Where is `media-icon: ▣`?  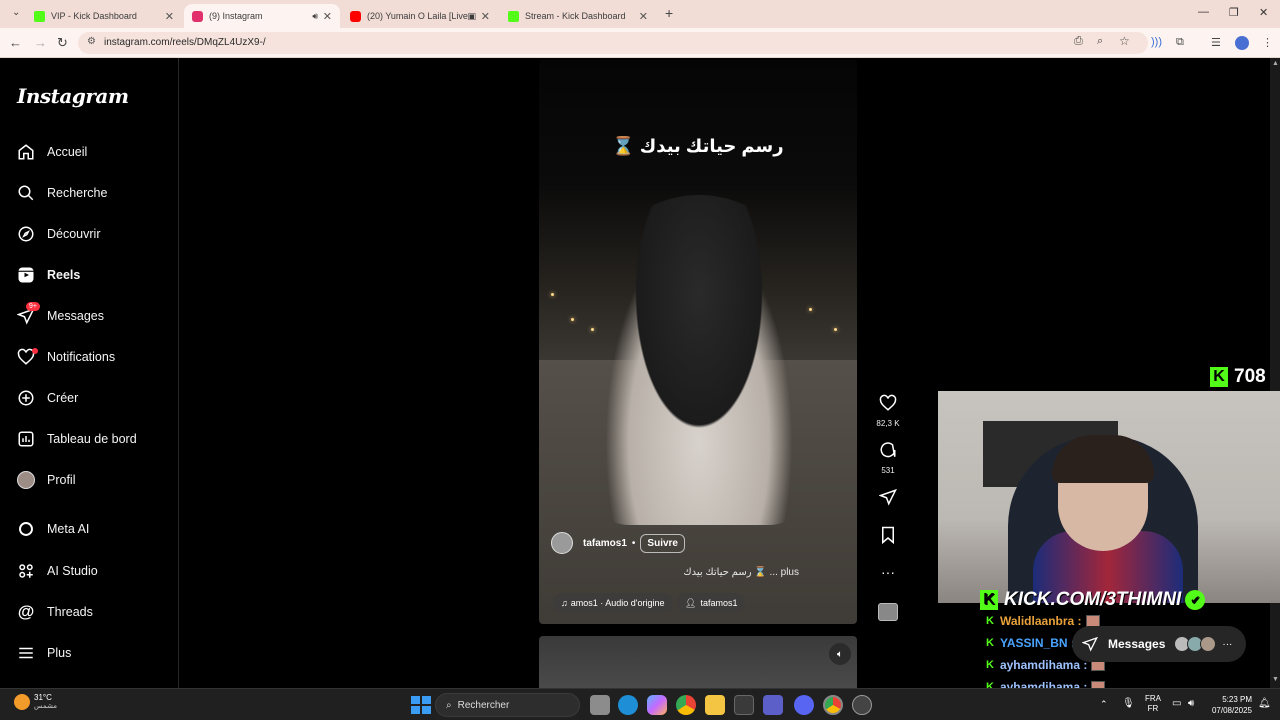 media-icon: ▣ is located at coordinates (471, 16).